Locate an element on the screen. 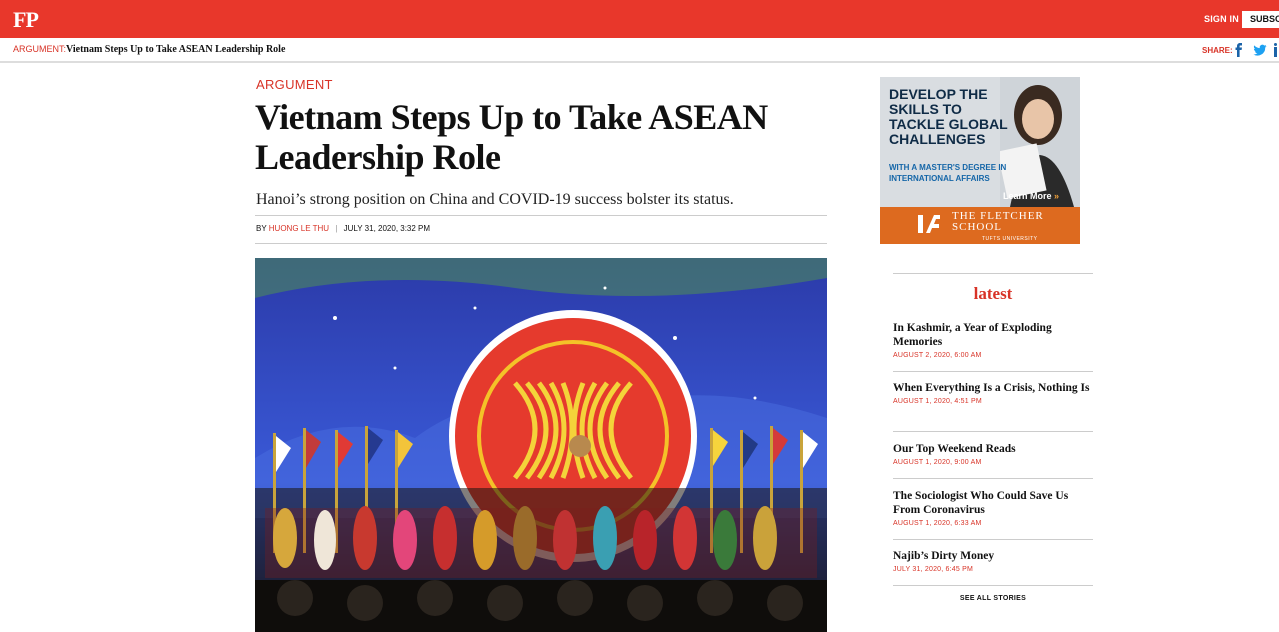  latest-story-date: AUGUST 1, 2020, 9:00 AM is located at coordinates (937, 462).